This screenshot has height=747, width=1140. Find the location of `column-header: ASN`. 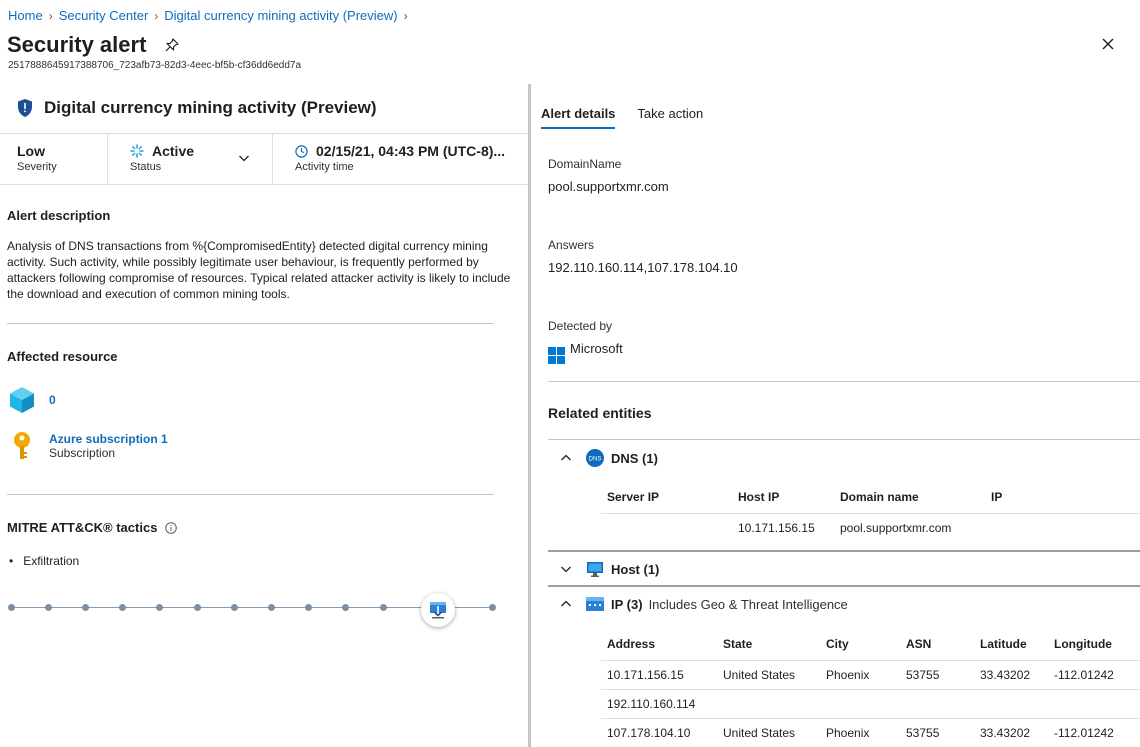

column-header: ASN is located at coordinates (918, 644).